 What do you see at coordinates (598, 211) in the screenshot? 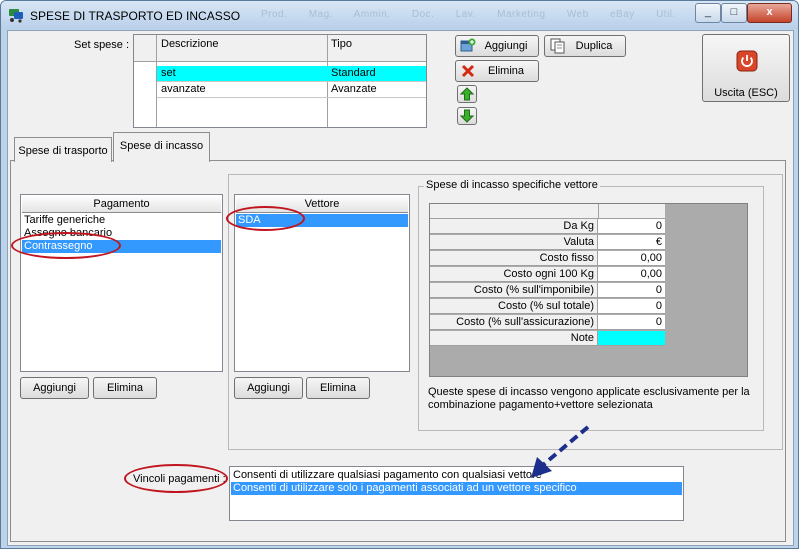
I see `grid-divider` at bounding box center [598, 211].